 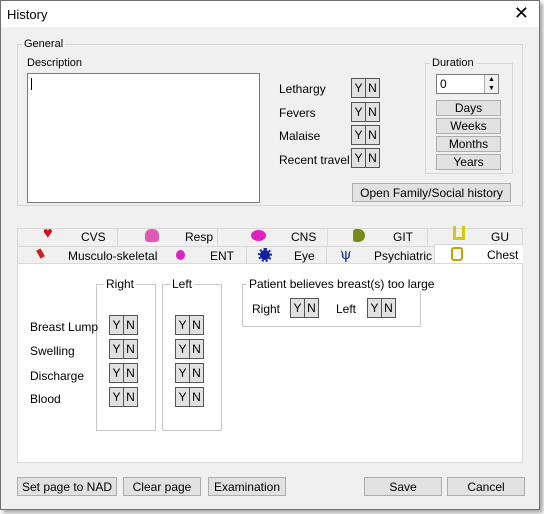 What do you see at coordinates (201, 255) in the screenshot?
I see `tab-ent: ENT` at bounding box center [201, 255].